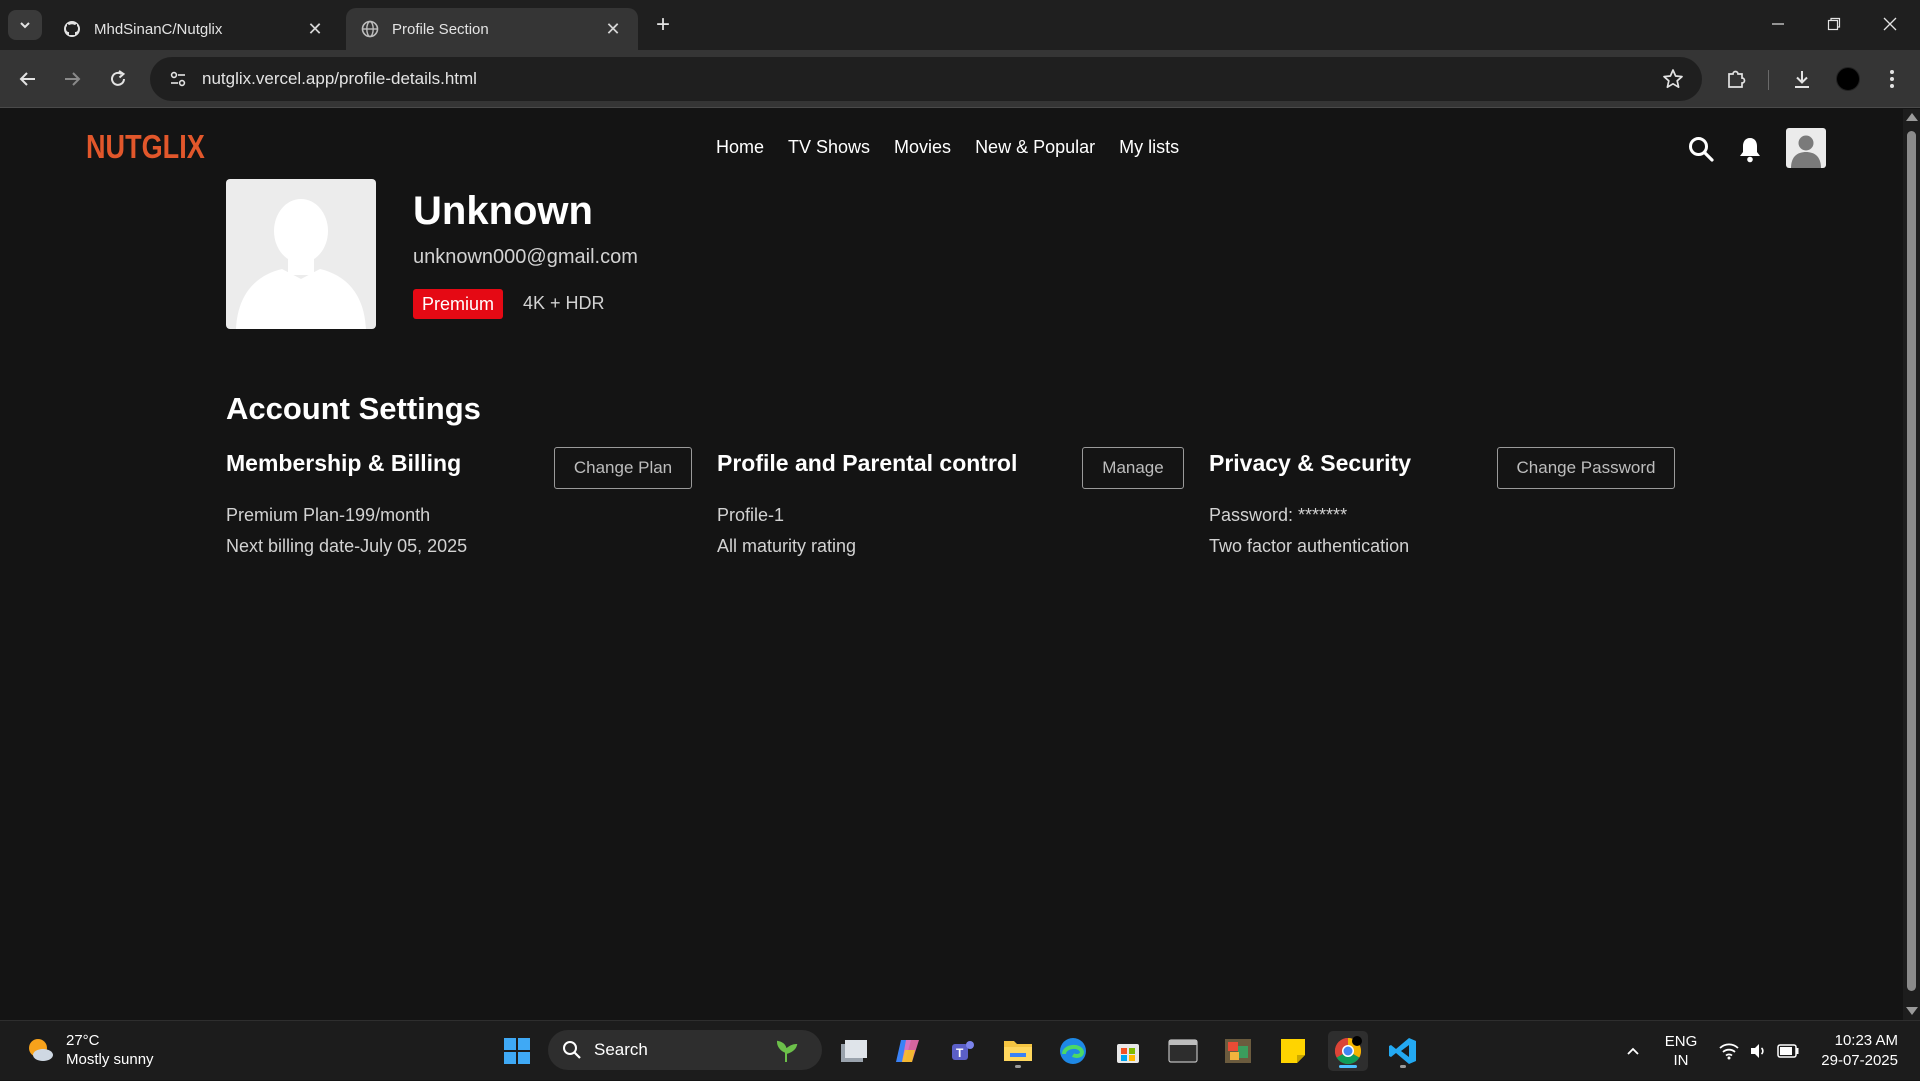 This screenshot has width=1920, height=1081. Describe the element at coordinates (663, 24) in the screenshot. I see `new-tab-button: +` at that location.